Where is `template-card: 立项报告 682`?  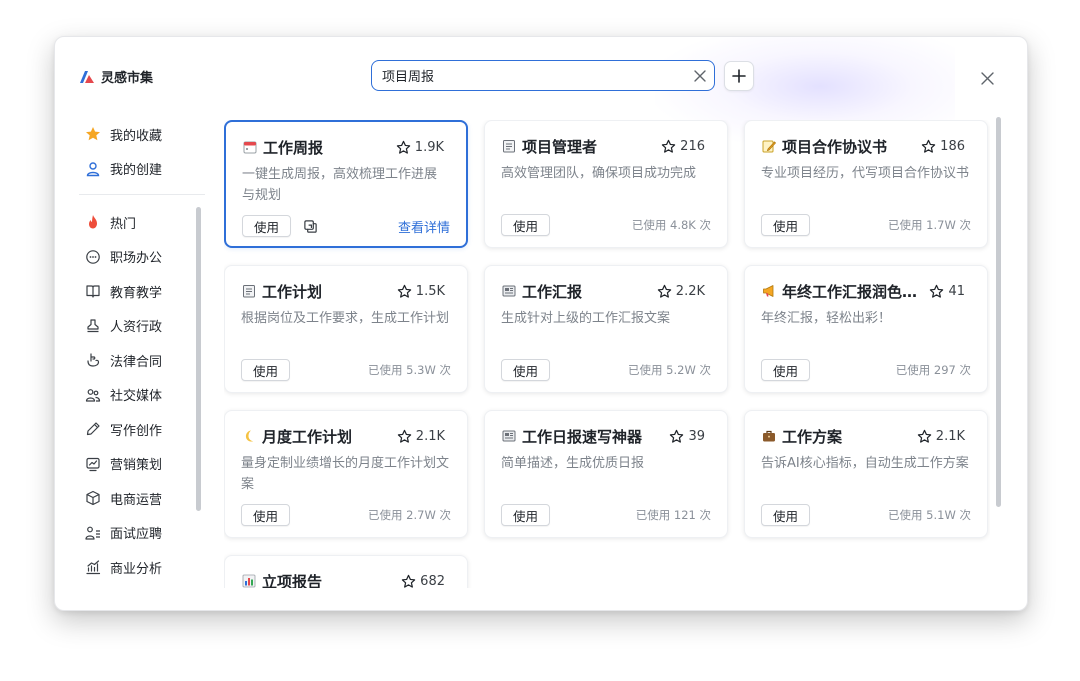
template-card: 立项报告 682 is located at coordinates (346, 571).